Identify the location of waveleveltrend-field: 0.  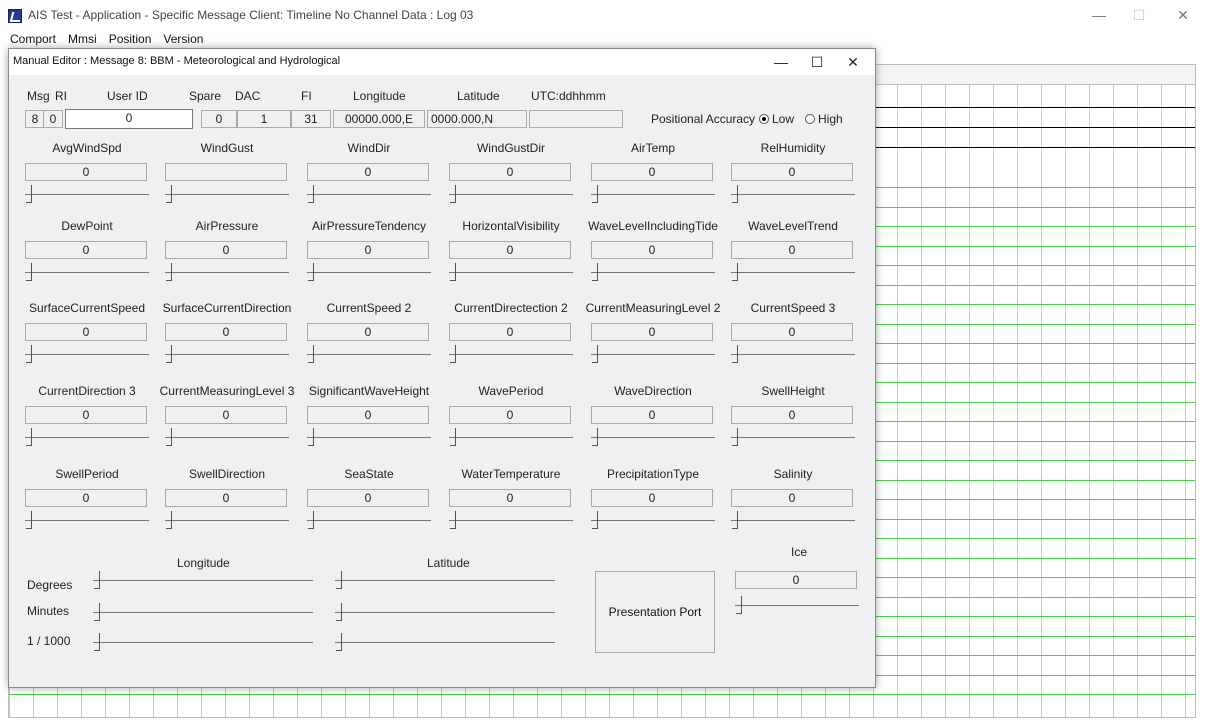
(792, 250).